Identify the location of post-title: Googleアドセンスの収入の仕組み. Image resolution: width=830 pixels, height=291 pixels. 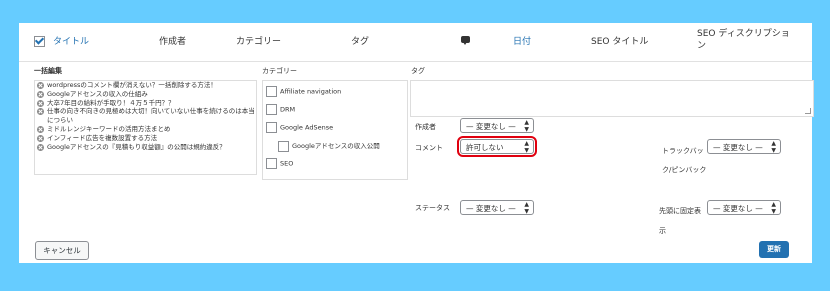
(97, 93).